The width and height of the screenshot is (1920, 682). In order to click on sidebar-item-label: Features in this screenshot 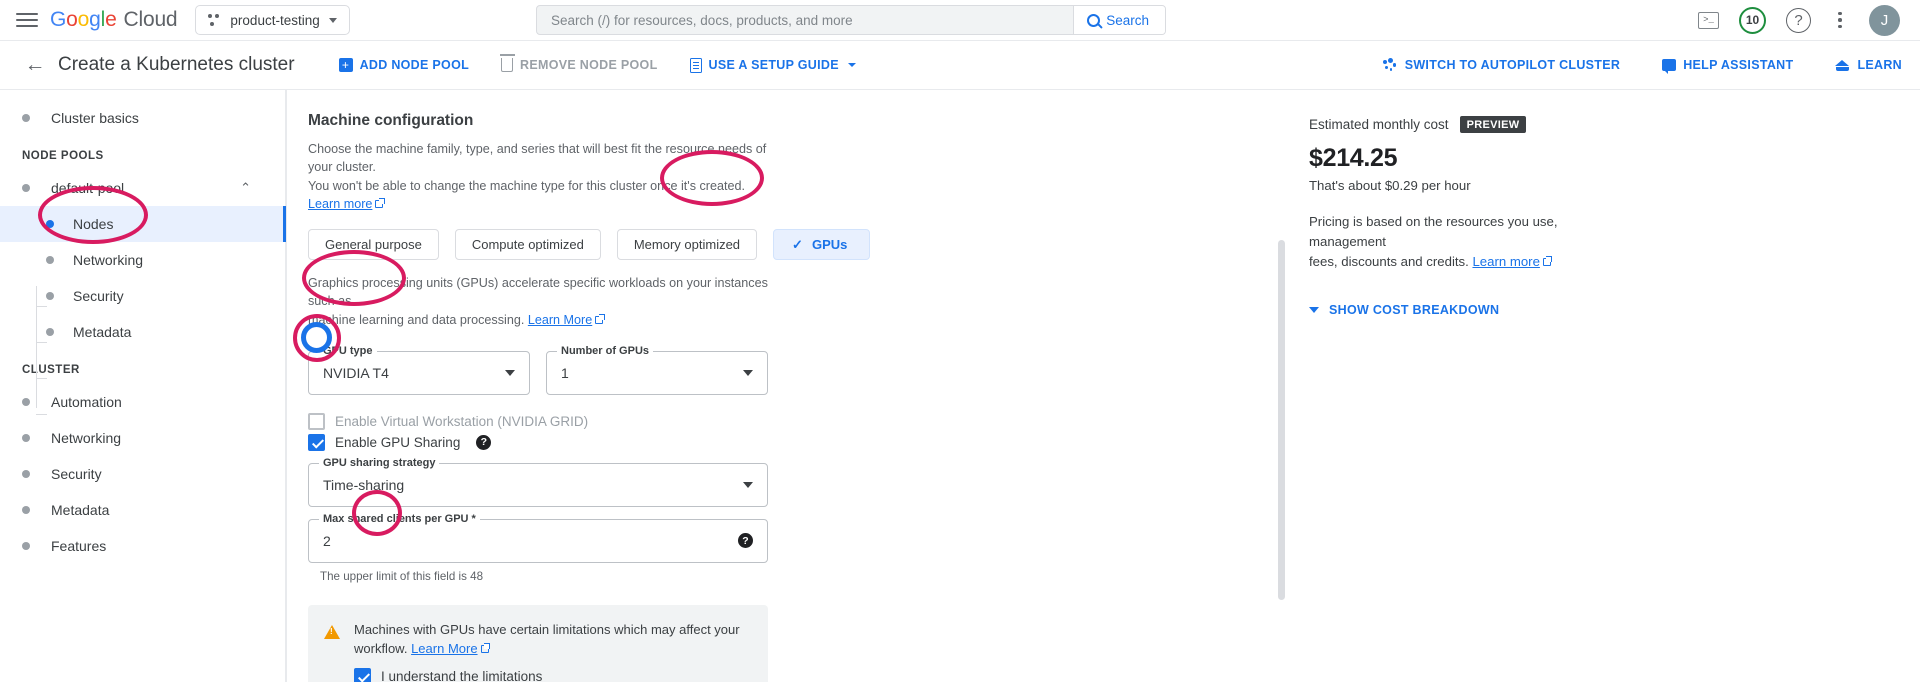, I will do `click(79, 546)`.